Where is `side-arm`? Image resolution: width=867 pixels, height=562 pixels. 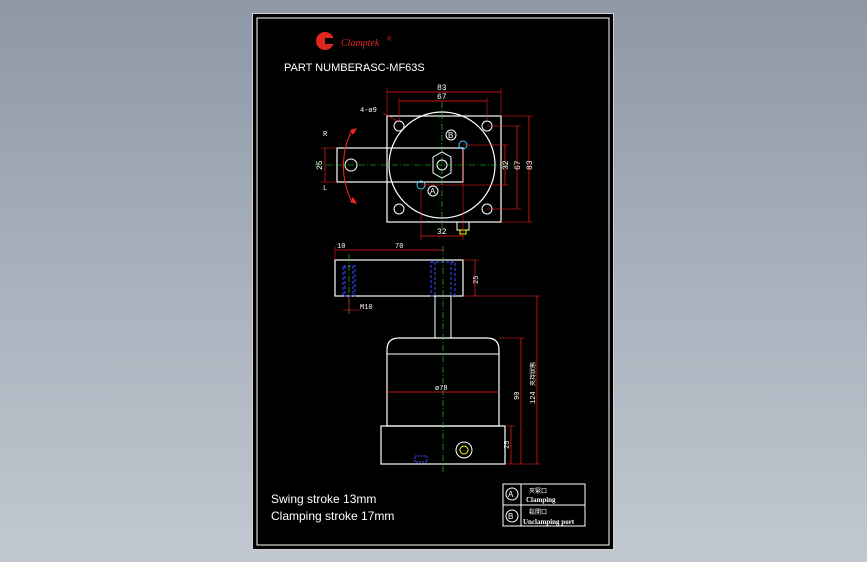
side-arm is located at coordinates (399, 278).